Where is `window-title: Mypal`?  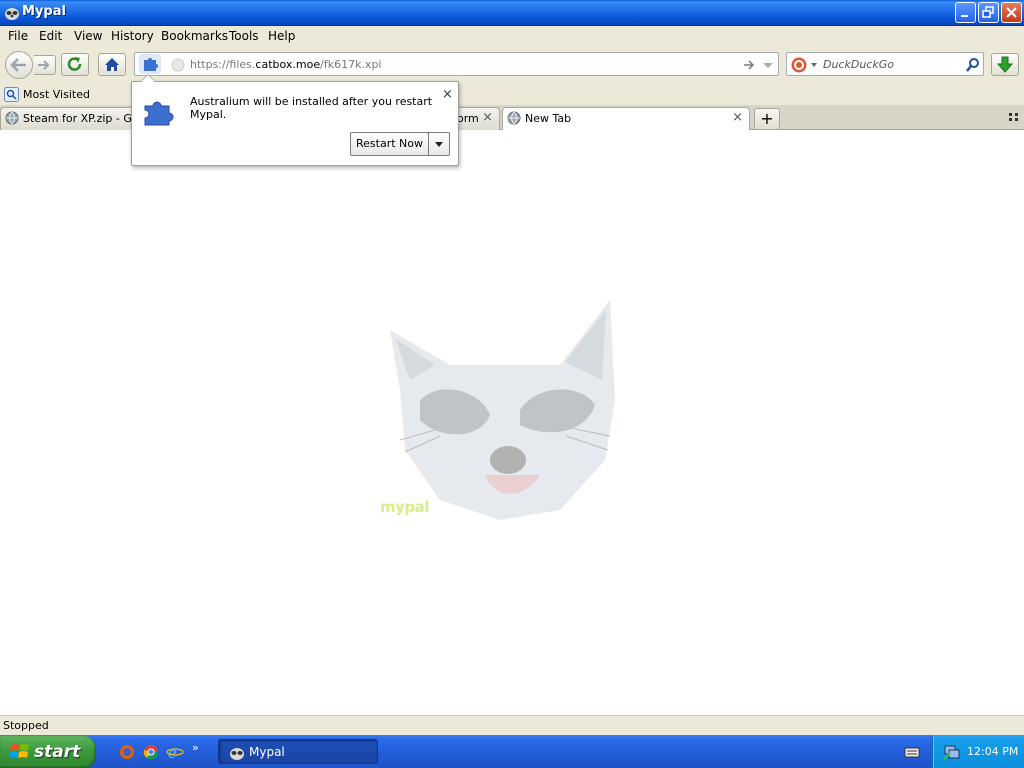
window-title: Mypal is located at coordinates (44, 11).